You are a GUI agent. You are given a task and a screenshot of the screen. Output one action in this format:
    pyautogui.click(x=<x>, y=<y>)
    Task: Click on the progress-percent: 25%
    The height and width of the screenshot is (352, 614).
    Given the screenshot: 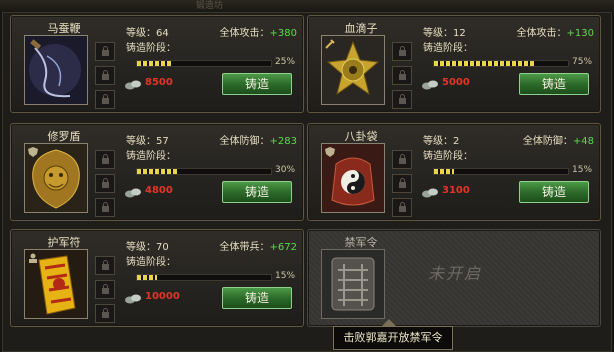 What is the action you would take?
    pyautogui.click(x=285, y=62)
    